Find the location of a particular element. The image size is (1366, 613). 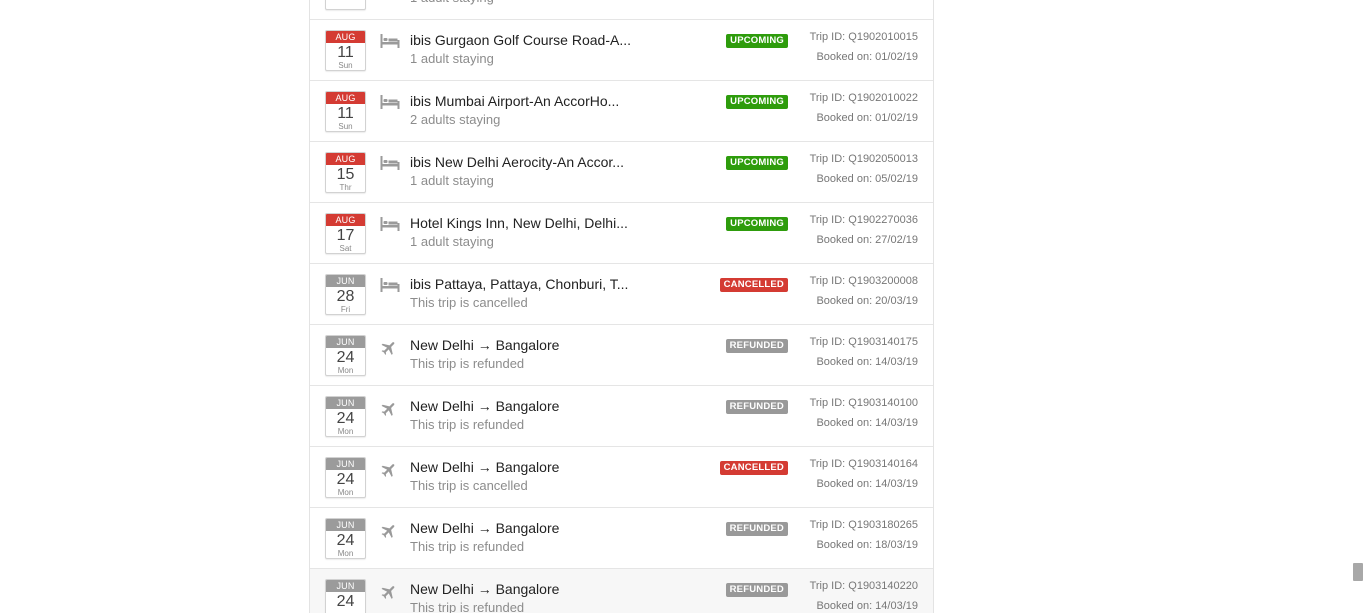

trip-subtitle: 2 adults staying is located at coordinates (455, 119).